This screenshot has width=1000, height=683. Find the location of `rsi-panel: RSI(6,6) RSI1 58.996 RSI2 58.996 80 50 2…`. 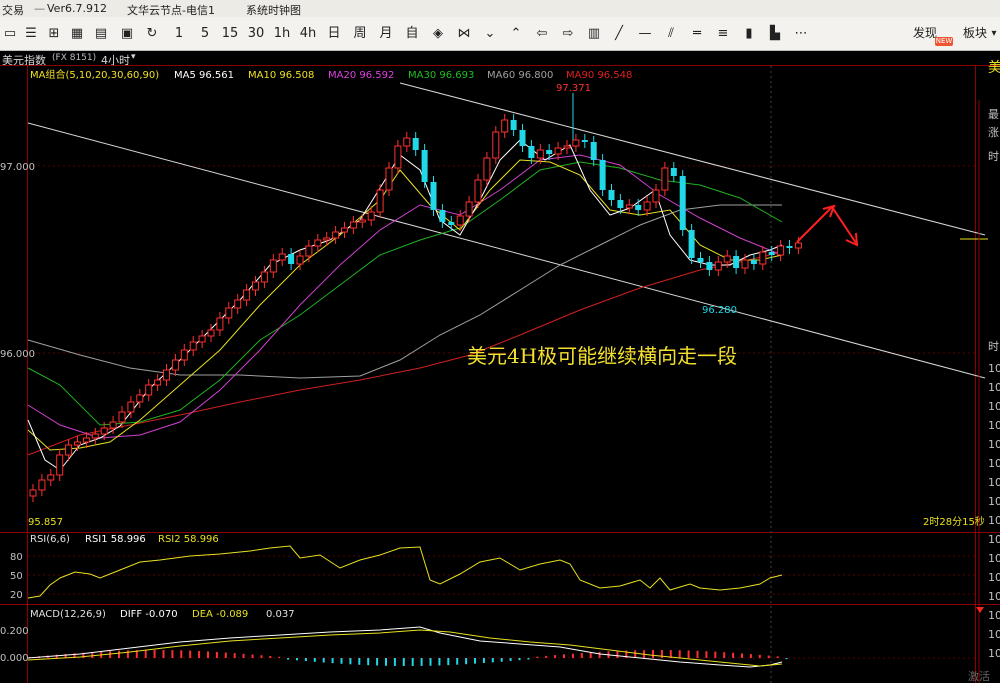

rsi-panel: RSI(6,6) RSI1 58.996 RSI2 58.996 80 50 2… is located at coordinates (396, 567).